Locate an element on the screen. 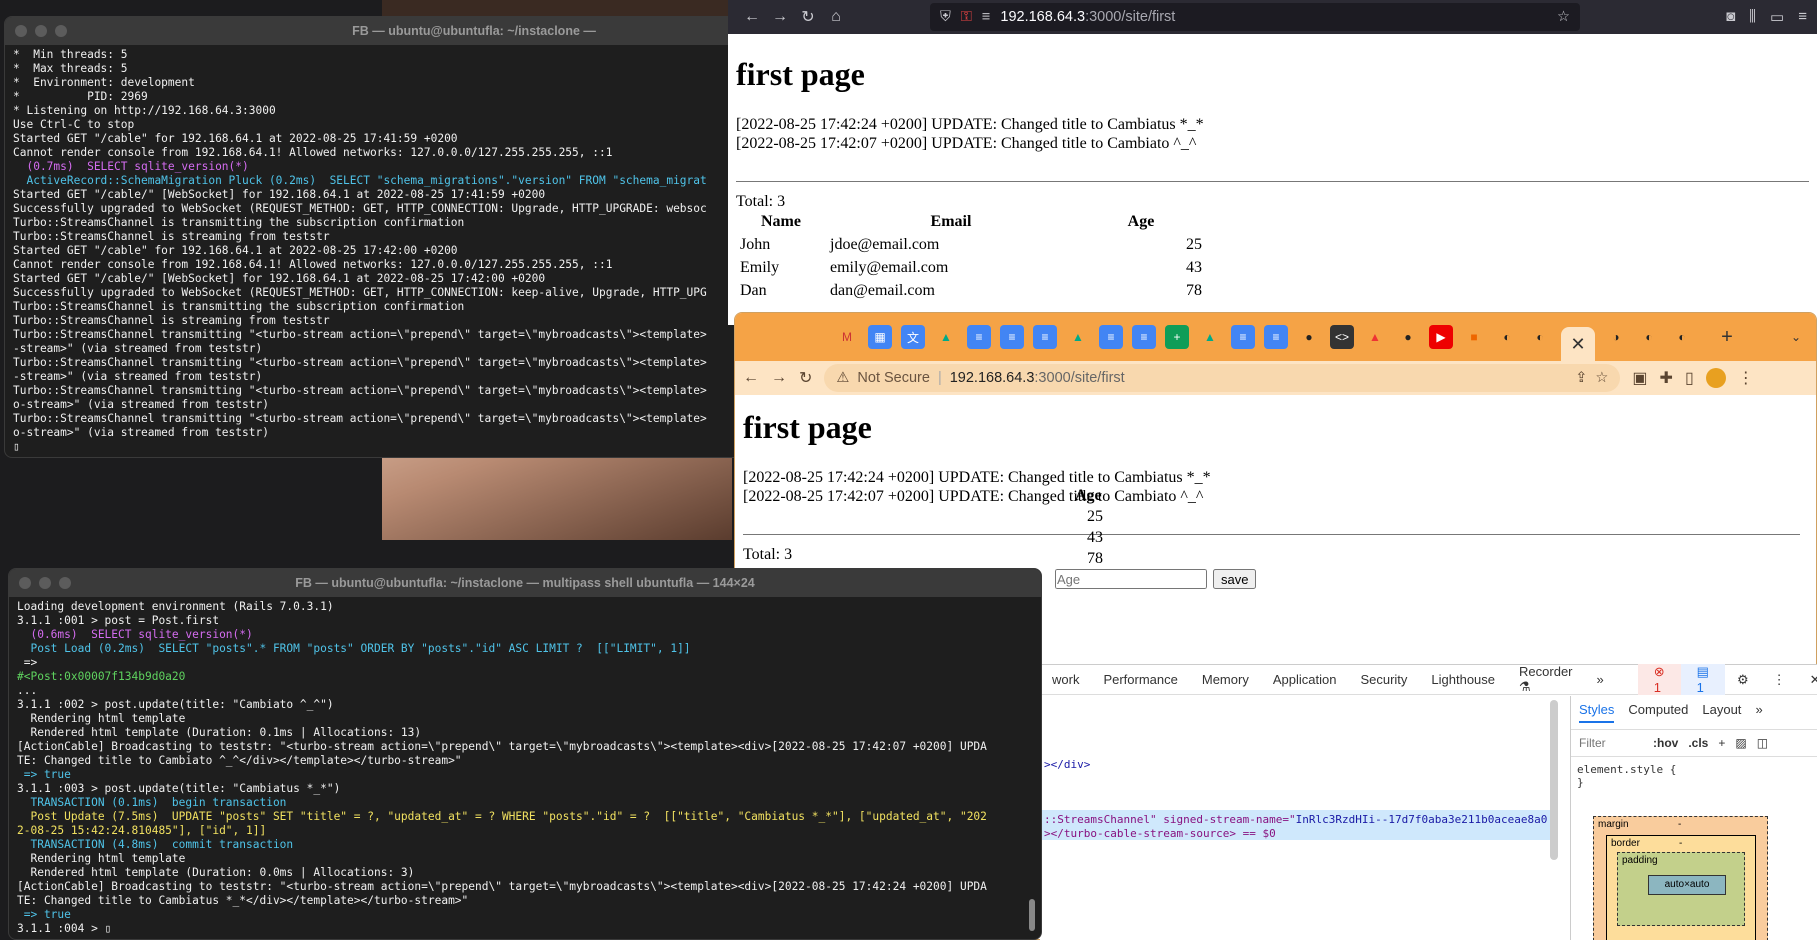 This screenshot has height=940, width=1817. add-rule-icon: + is located at coordinates (1721, 743).